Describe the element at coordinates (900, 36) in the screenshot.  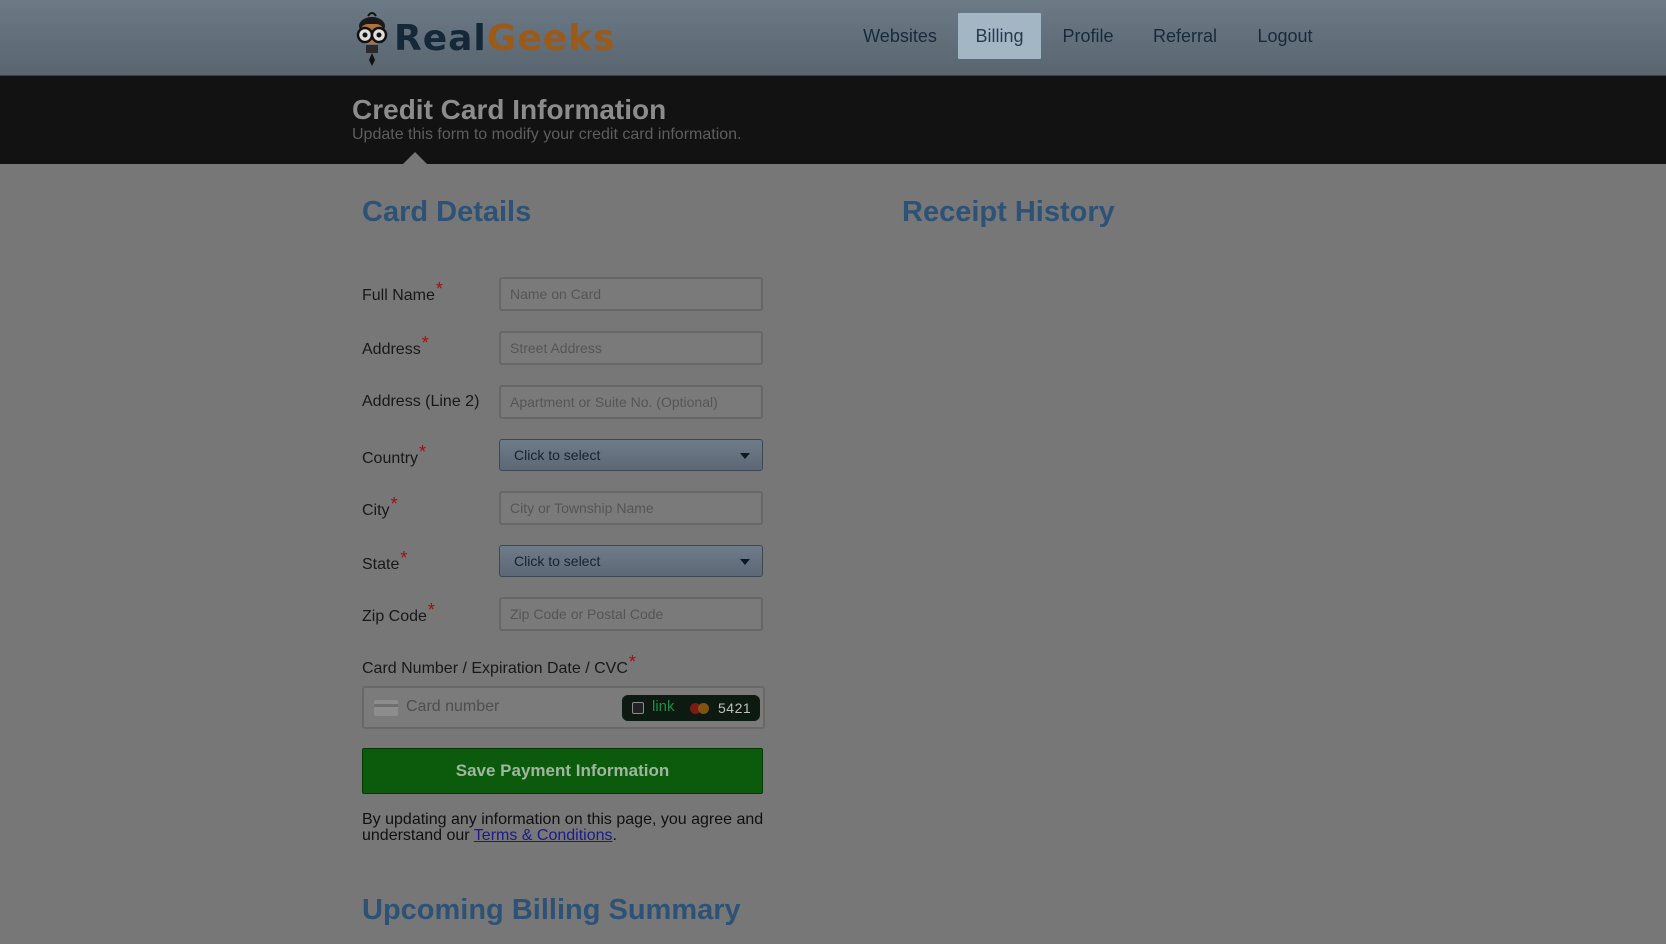
I see `nav-websites: Websites` at that location.